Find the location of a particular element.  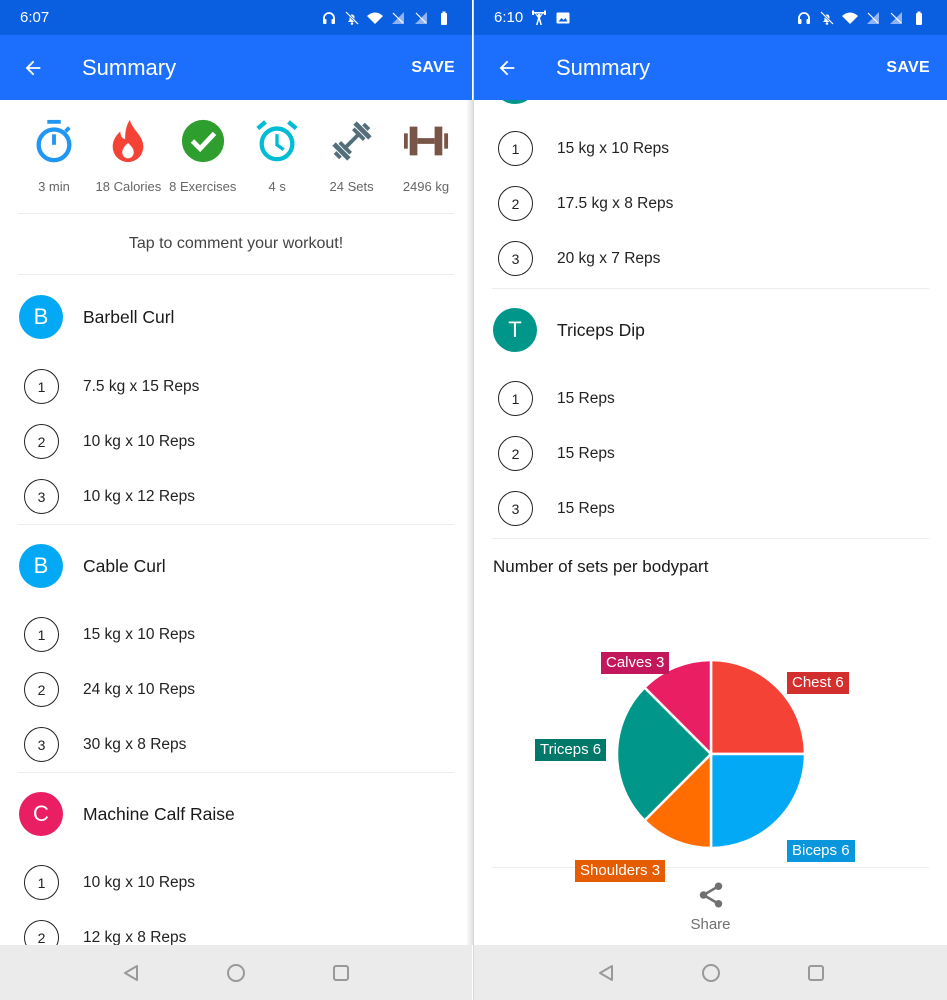

status-bar: 6:10 is located at coordinates (710, 17).